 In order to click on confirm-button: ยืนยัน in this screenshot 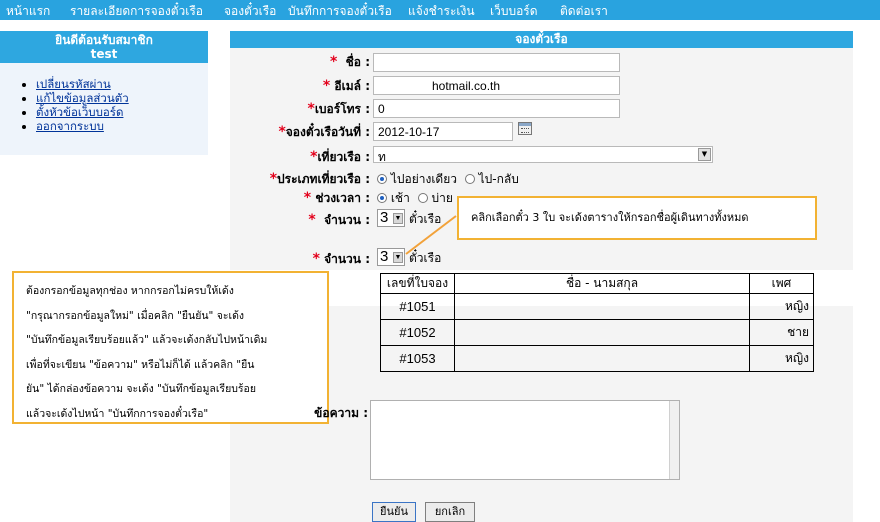, I will do `click(394, 512)`.